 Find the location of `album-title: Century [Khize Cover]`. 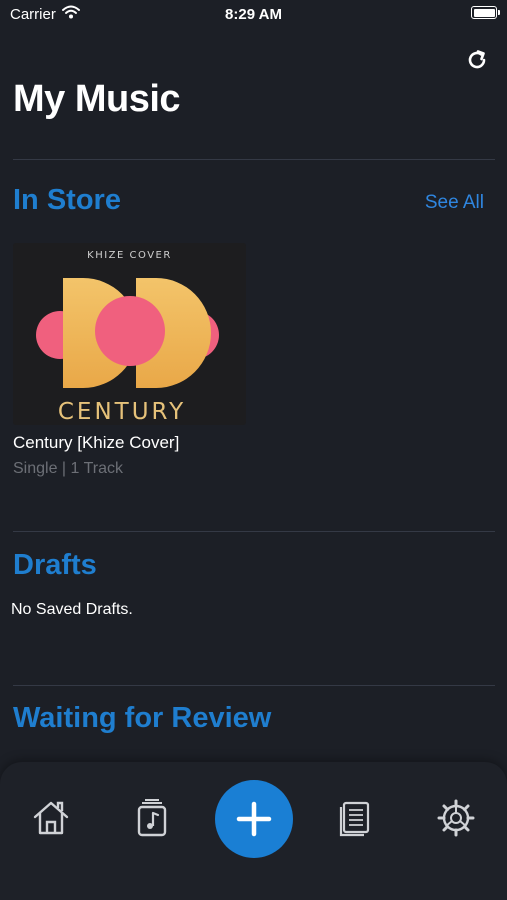

album-title: Century [Khize Cover] is located at coordinates (96, 442).